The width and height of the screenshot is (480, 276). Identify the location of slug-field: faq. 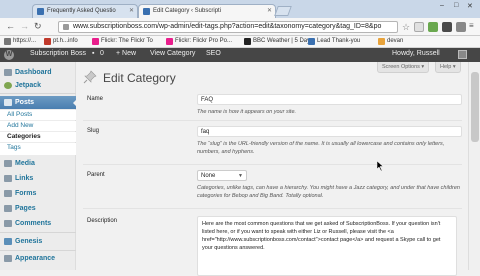
(329, 131).